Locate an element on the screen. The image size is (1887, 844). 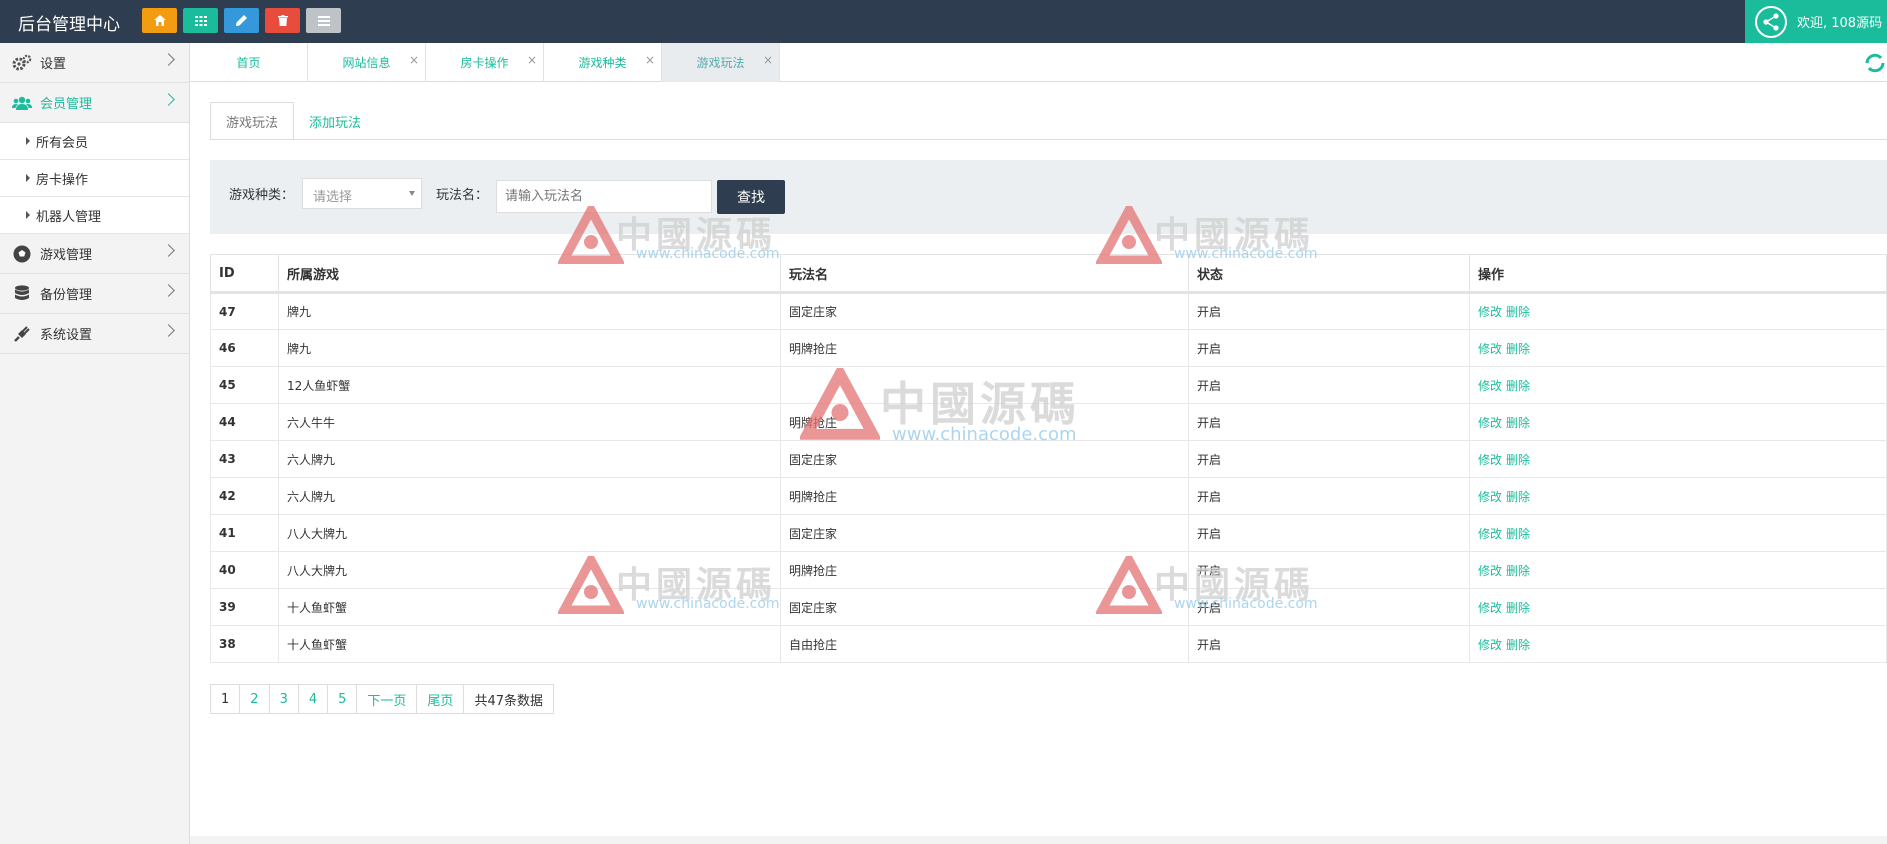
table-row: 39 十人鱼虾蟹 固定庄家 开启 修改 删除 is located at coordinates (1048, 607).